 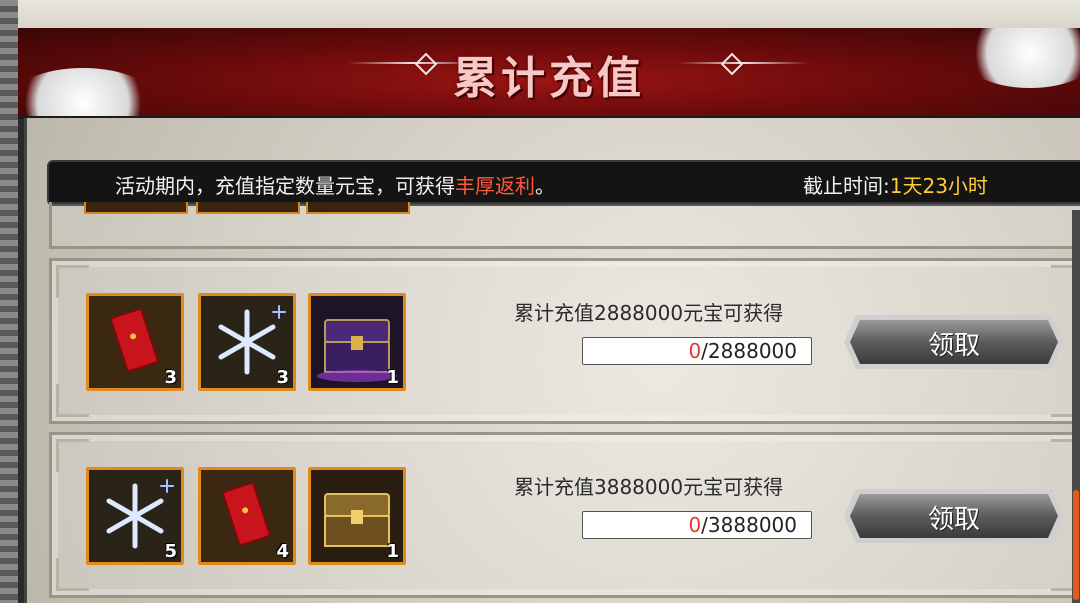 I want to click on deadline: 截止时间:1天23小时, so click(x=895, y=184).